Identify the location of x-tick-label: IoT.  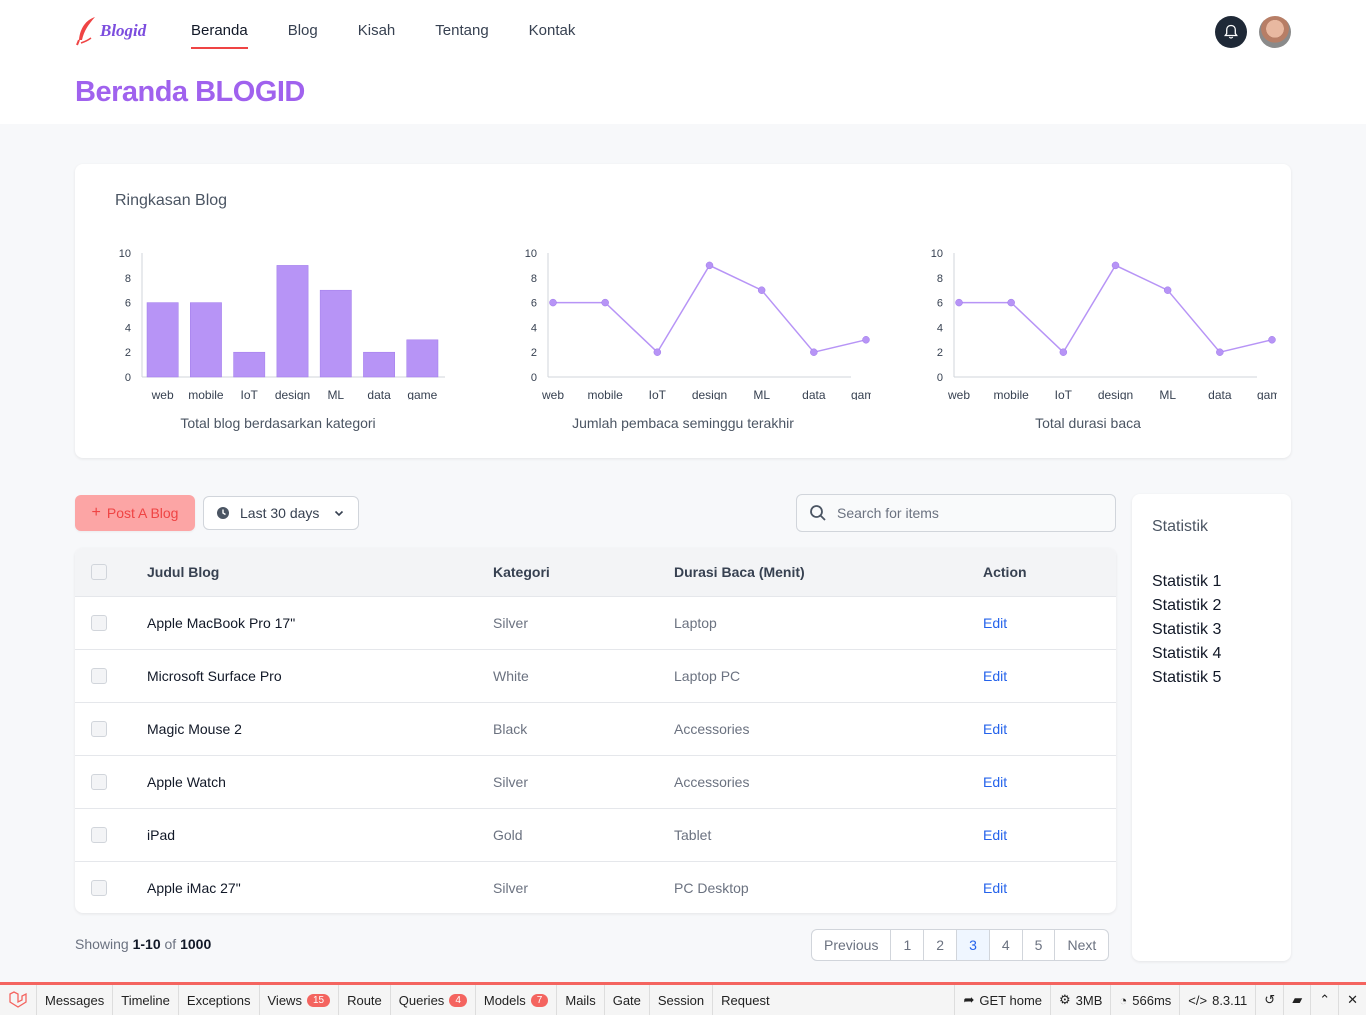
(250, 394).